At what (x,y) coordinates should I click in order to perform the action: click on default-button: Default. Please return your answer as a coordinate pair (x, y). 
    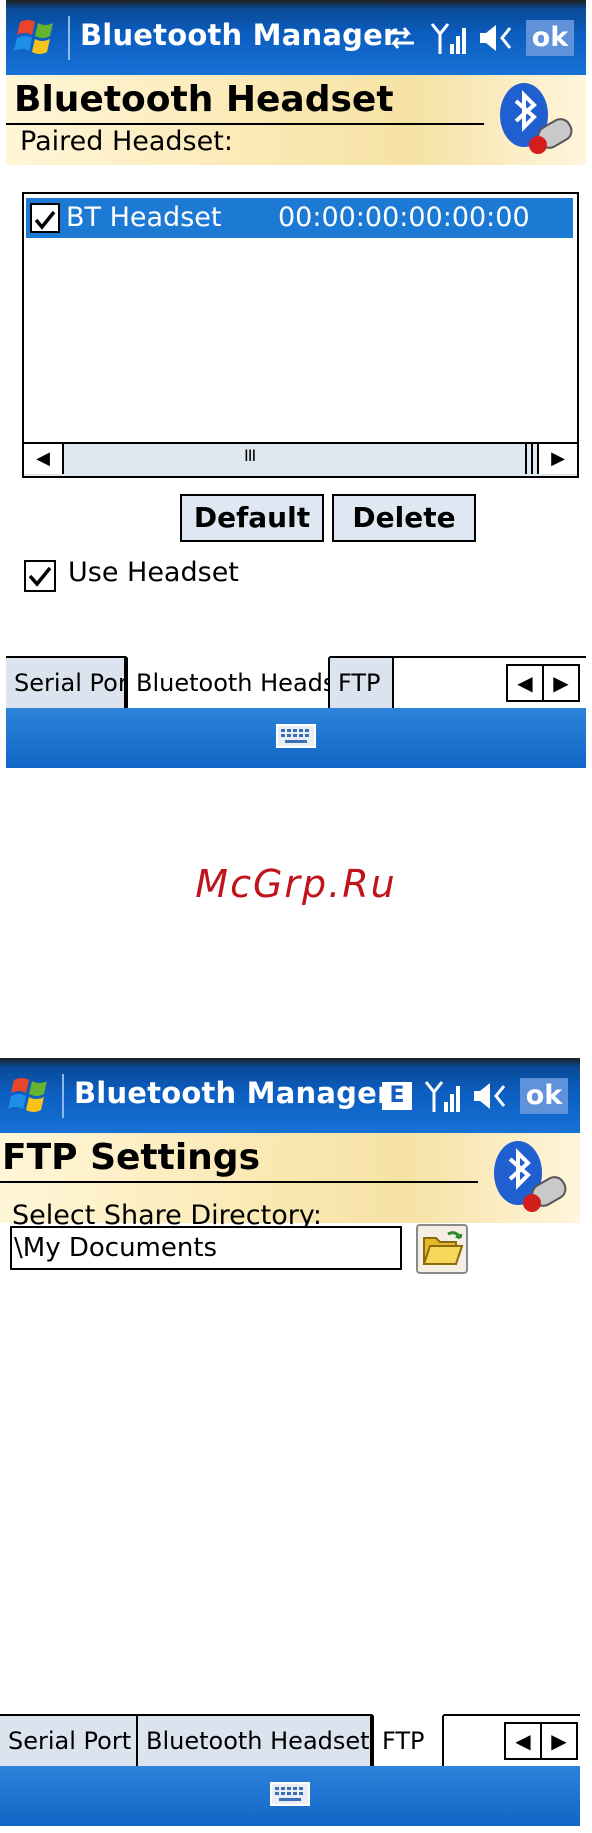
    Looking at the image, I should click on (252, 518).